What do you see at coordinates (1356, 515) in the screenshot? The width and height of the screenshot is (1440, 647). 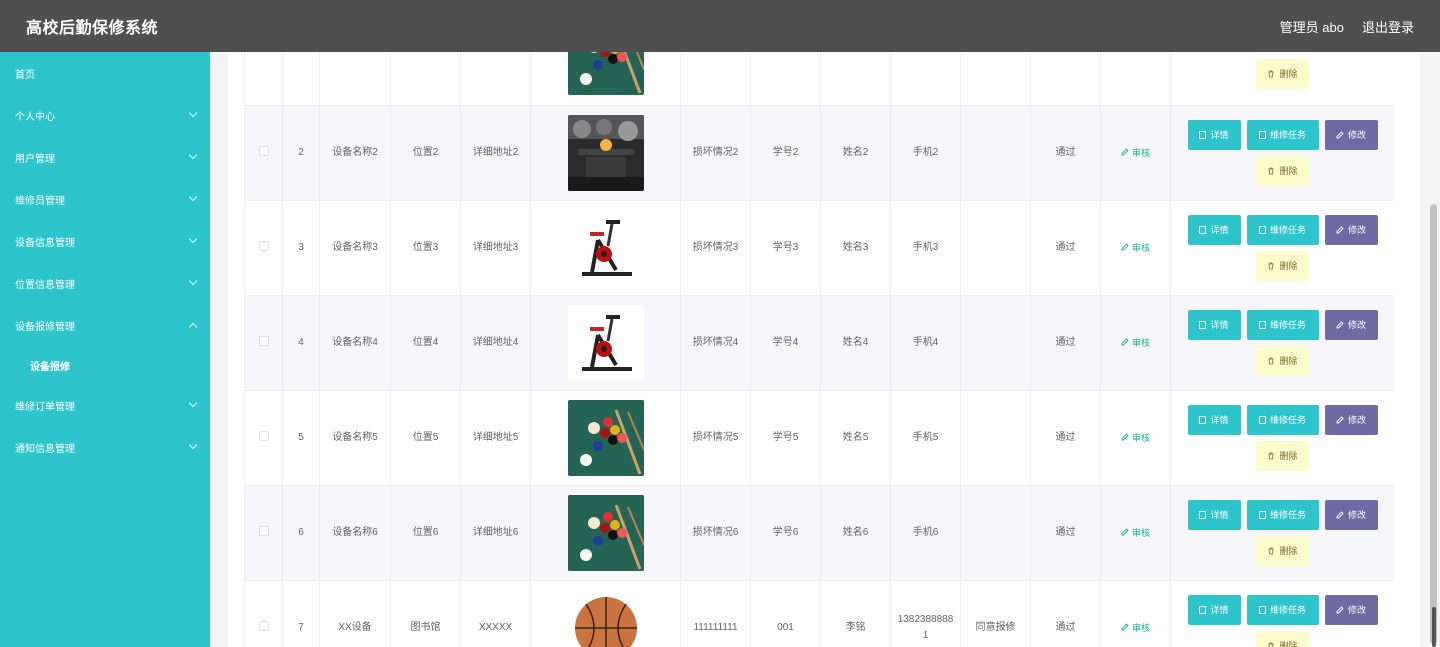 I see `edit-label: 修改` at bounding box center [1356, 515].